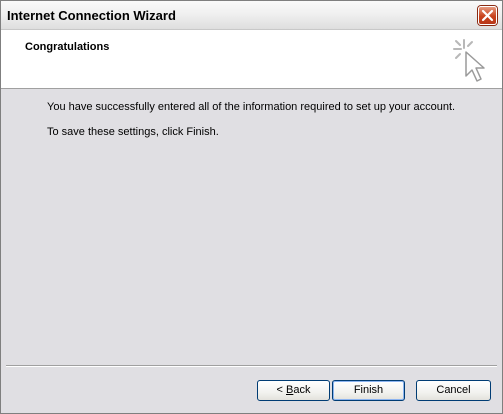  What do you see at coordinates (133, 132) in the screenshot?
I see `finish-instruction: To save these settings, click Finish.` at bounding box center [133, 132].